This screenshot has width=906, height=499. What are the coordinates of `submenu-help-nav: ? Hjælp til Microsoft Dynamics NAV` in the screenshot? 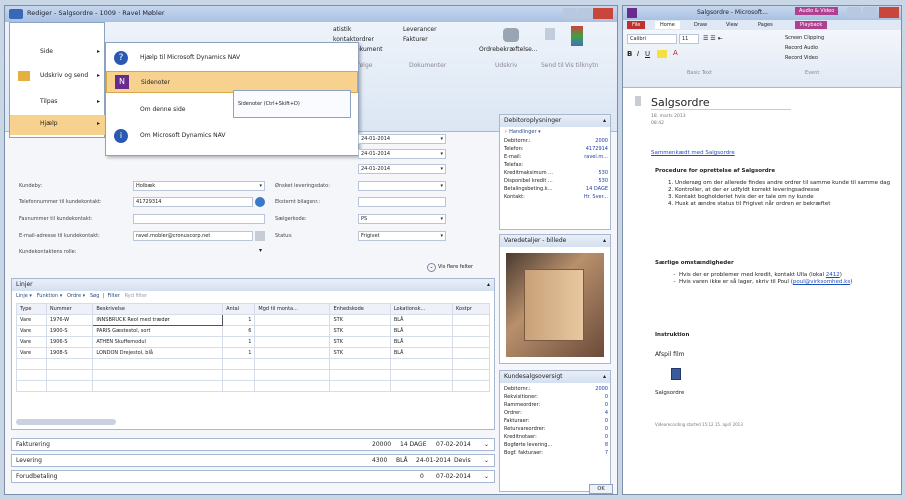 It's located at (232, 58).